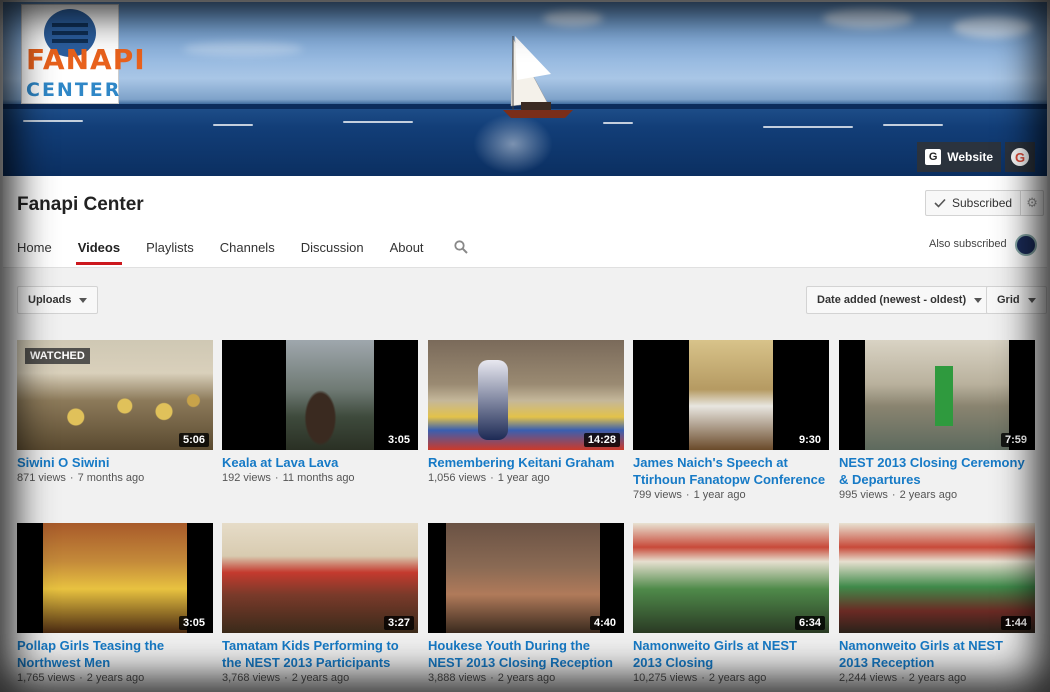 This screenshot has width=1050, height=692. Describe the element at coordinates (86, 59) in the screenshot. I see `logo-title: FANAPI` at that location.